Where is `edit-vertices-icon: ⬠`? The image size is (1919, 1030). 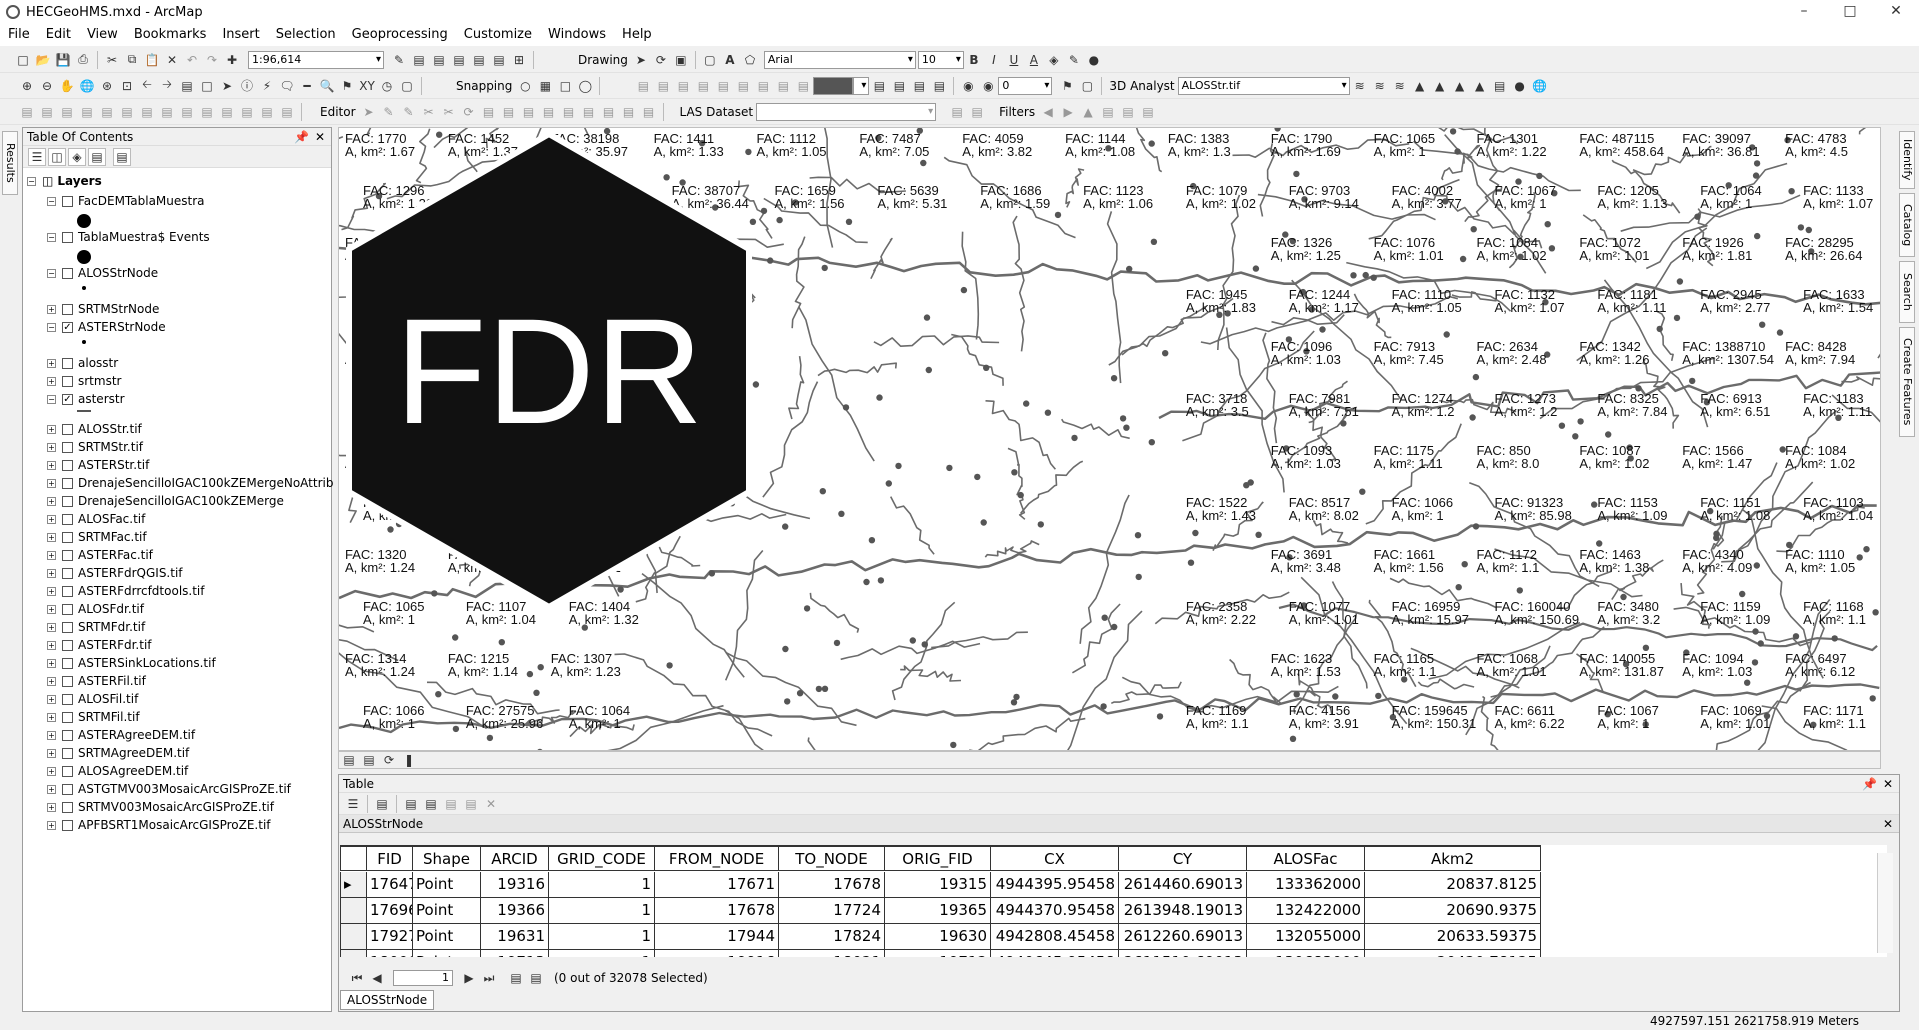 edit-vertices-icon: ⬠ is located at coordinates (750, 60).